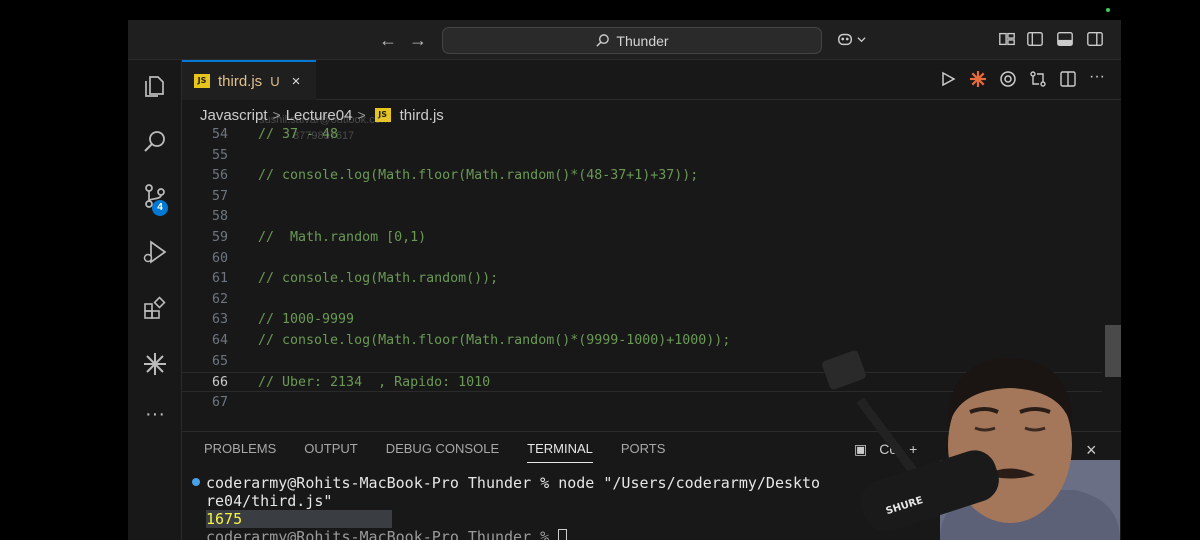  Describe the element at coordinates (155, 418) in the screenshot. I see `more-icon: ···` at that location.